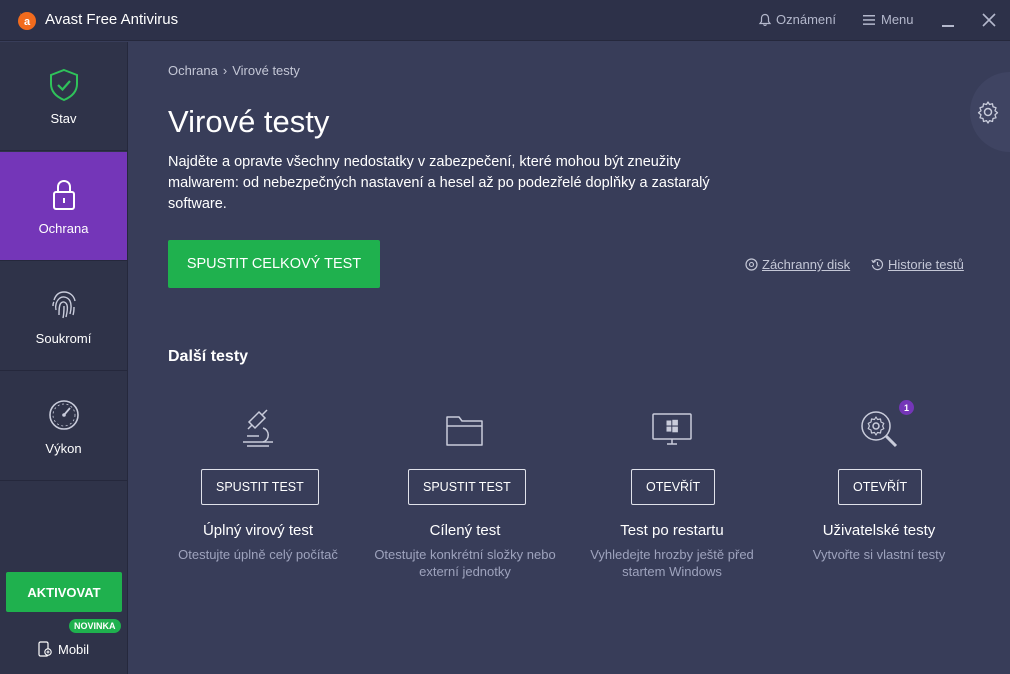  Describe the element at coordinates (672, 530) in the screenshot. I see `card-title: Test po restartu` at that location.